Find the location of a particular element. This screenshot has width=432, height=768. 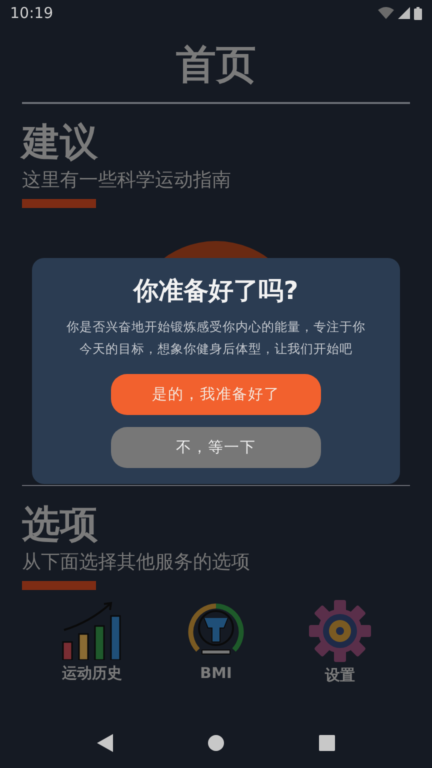

dialog-button: 是的，我准备好了 is located at coordinates (216, 394).